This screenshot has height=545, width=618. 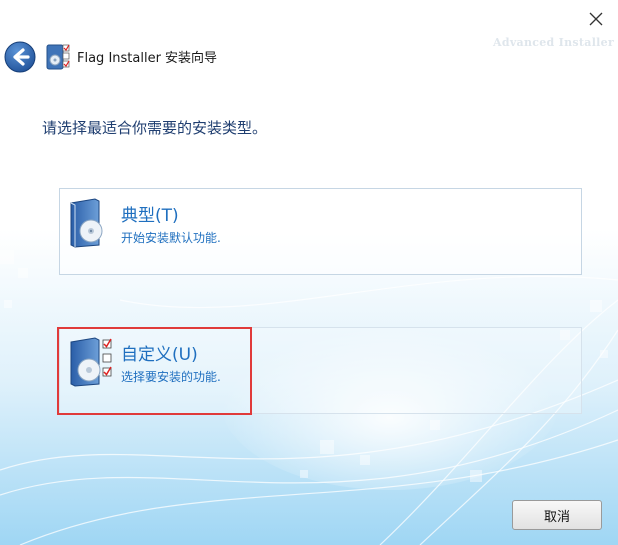 I want to click on close-icon, so click(x=596, y=19).